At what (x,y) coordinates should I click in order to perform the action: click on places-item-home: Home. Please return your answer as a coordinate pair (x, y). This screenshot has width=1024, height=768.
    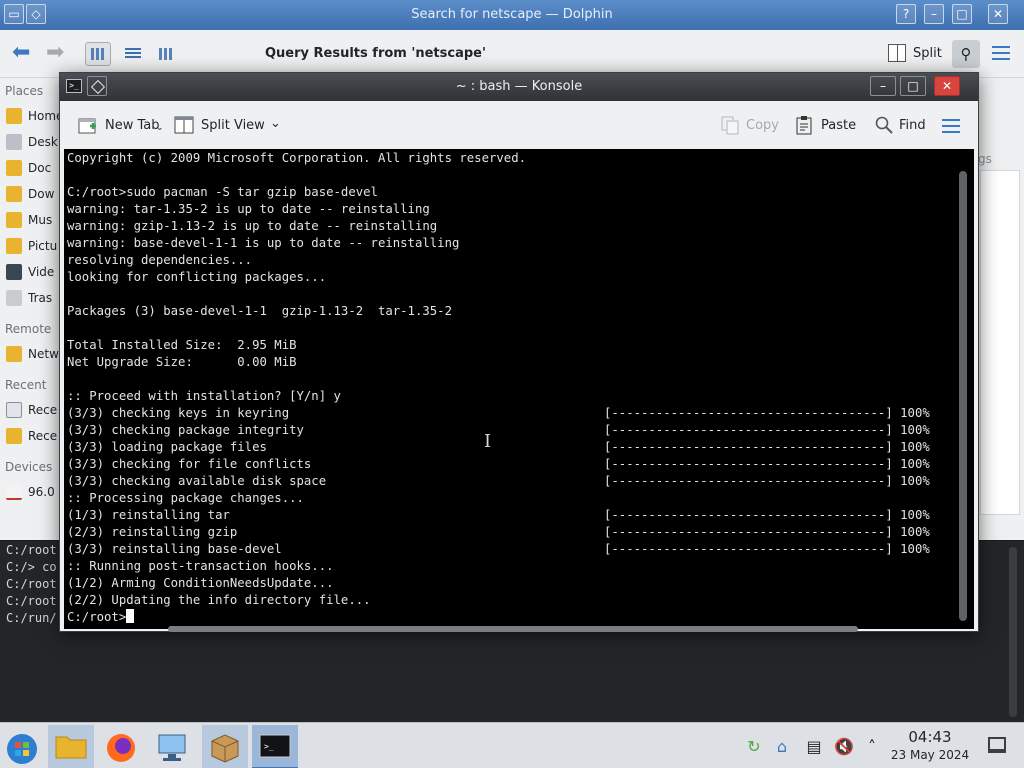
    Looking at the image, I should click on (36, 118).